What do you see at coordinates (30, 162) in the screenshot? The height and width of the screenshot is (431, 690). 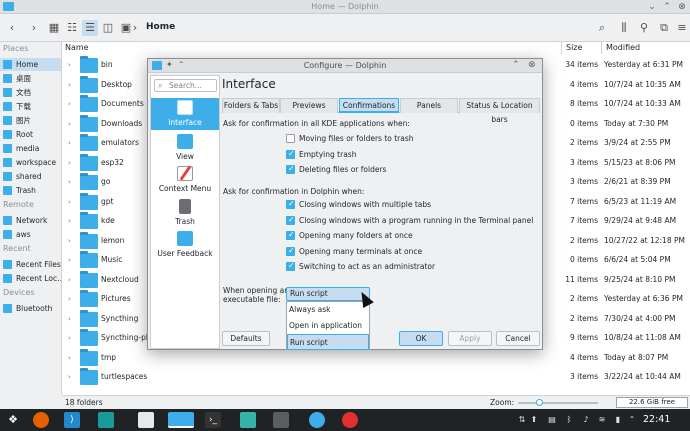 I see `sidebar-item: workspace` at bounding box center [30, 162].